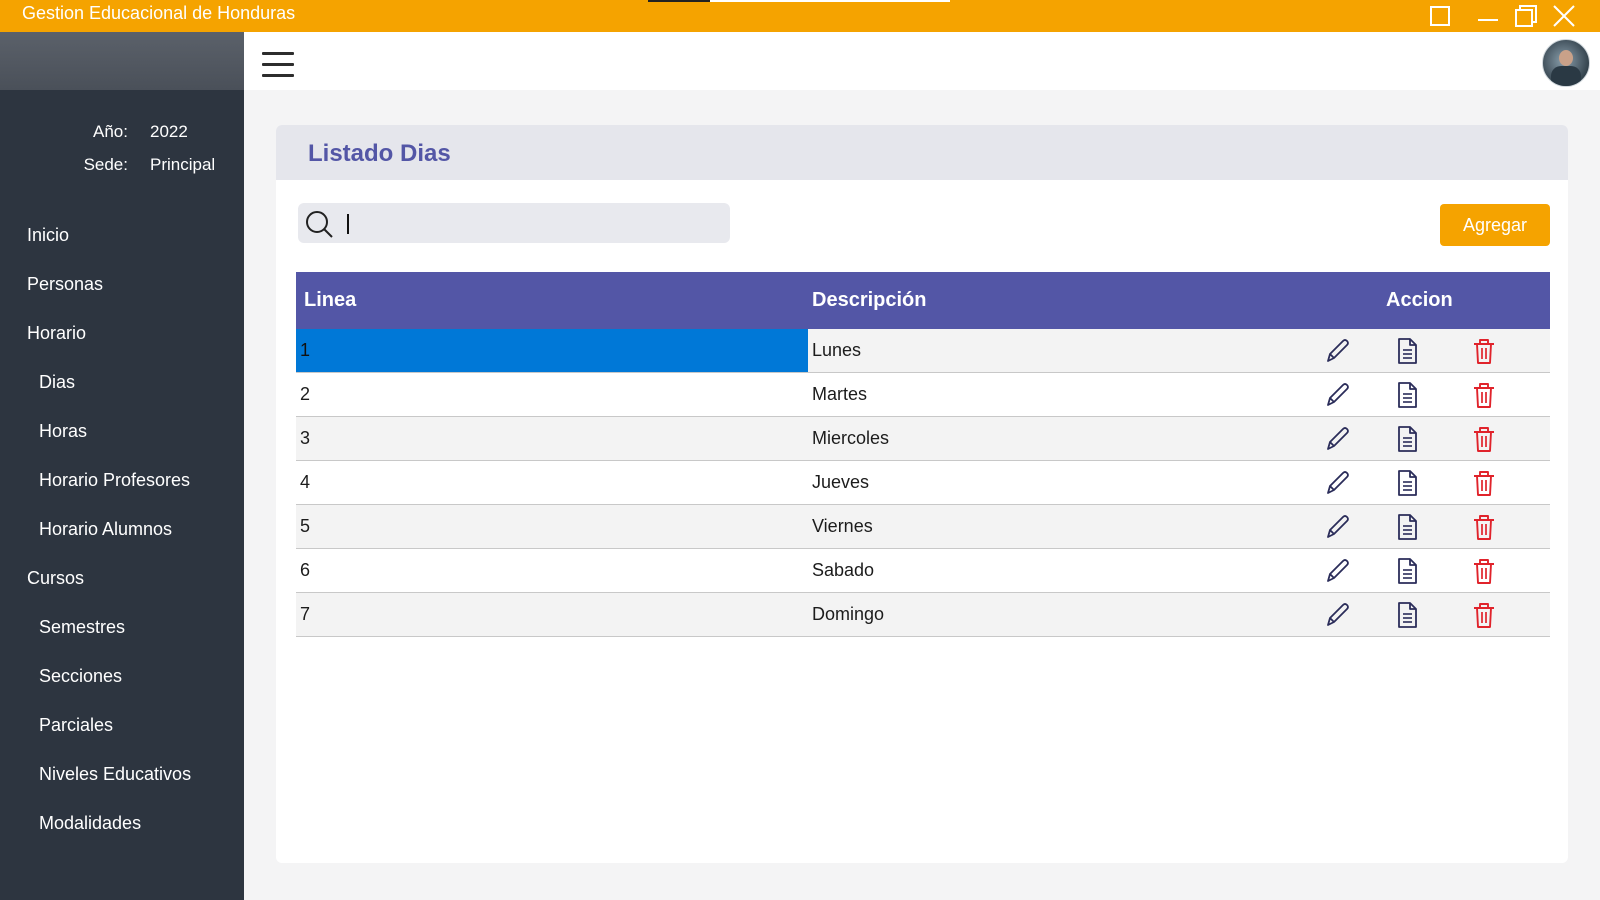 Image resolution: width=1600 pixels, height=900 pixels. Describe the element at coordinates (848, 614) in the screenshot. I see `cell-descripcion: Domingo` at that location.